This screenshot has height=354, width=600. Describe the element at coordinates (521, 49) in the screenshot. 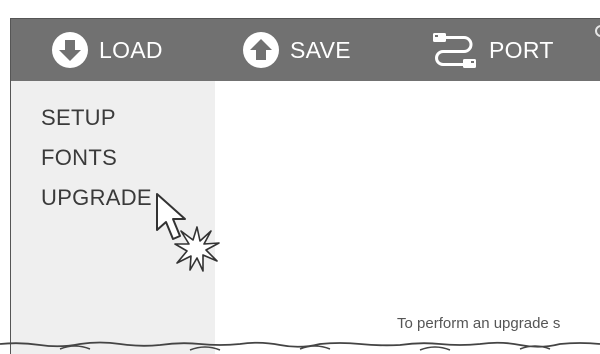

I see `port-label: PORT` at that location.